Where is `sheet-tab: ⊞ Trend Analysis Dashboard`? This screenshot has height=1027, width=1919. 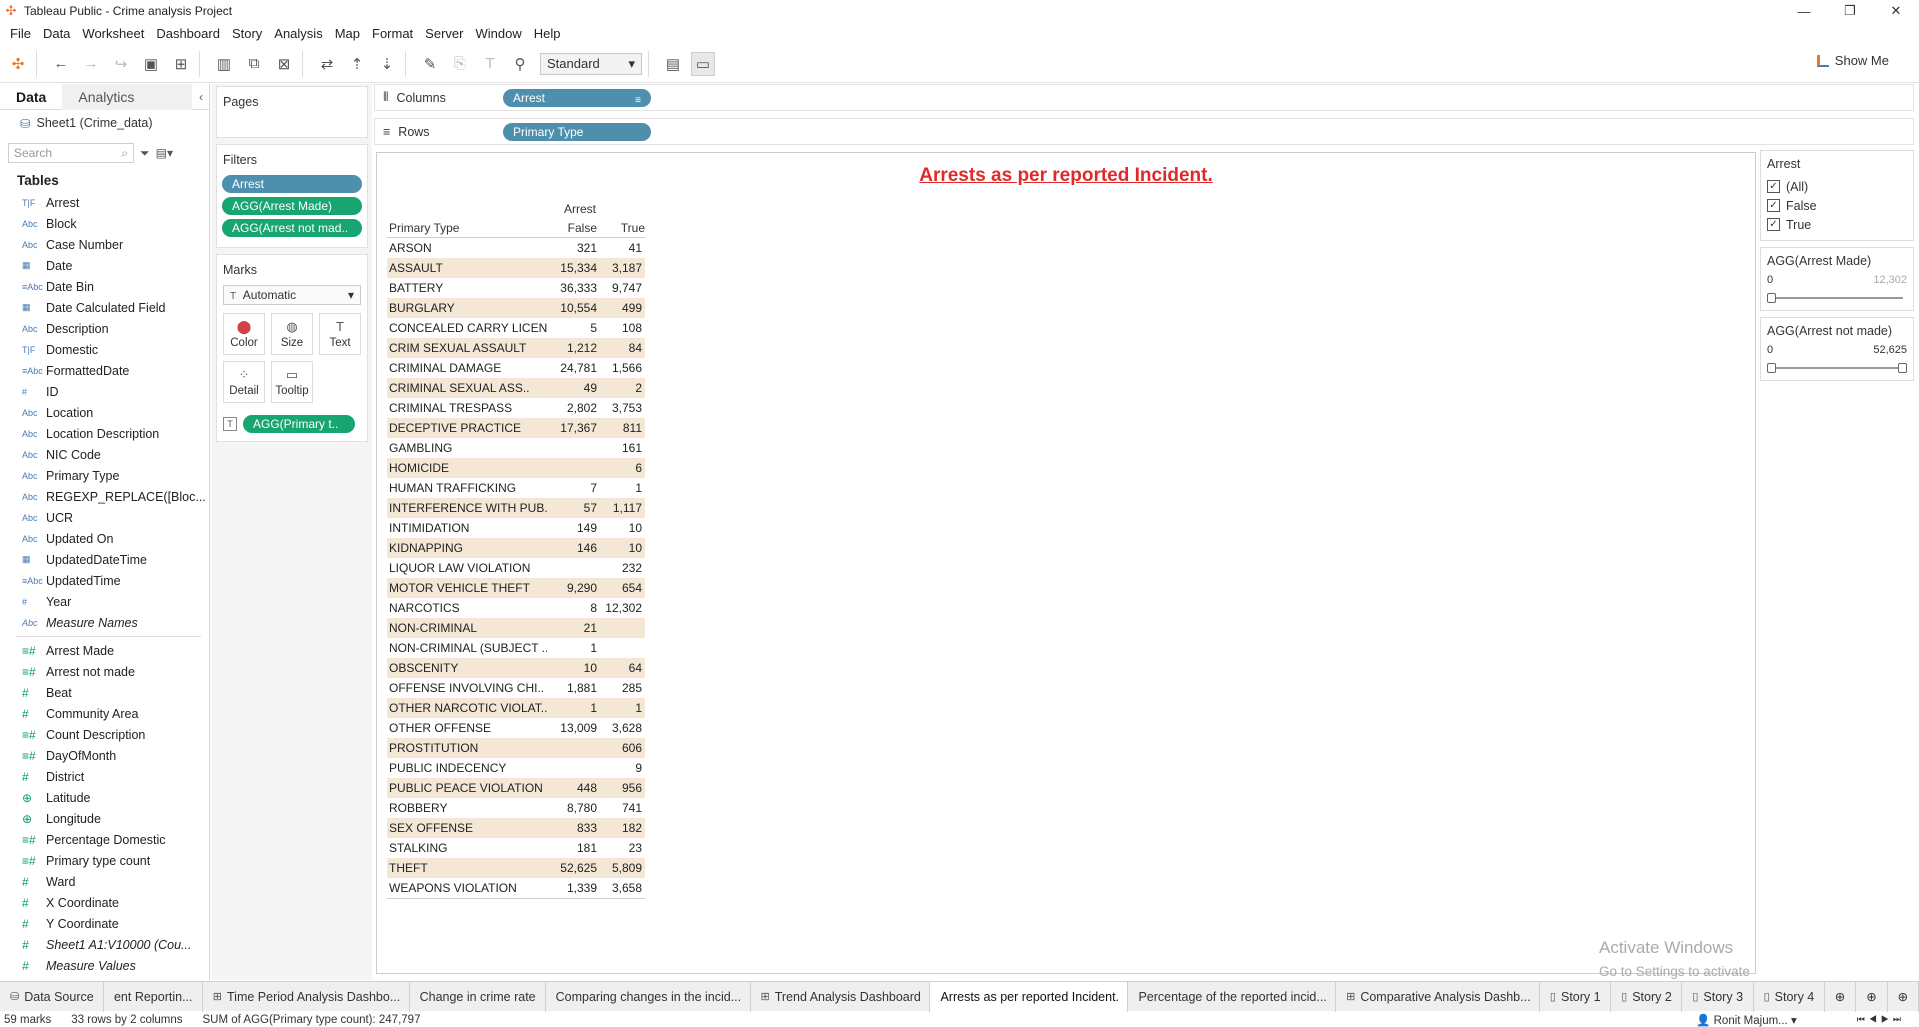
sheet-tab: ⊞ Trend Analysis Dashboard is located at coordinates (841, 996).